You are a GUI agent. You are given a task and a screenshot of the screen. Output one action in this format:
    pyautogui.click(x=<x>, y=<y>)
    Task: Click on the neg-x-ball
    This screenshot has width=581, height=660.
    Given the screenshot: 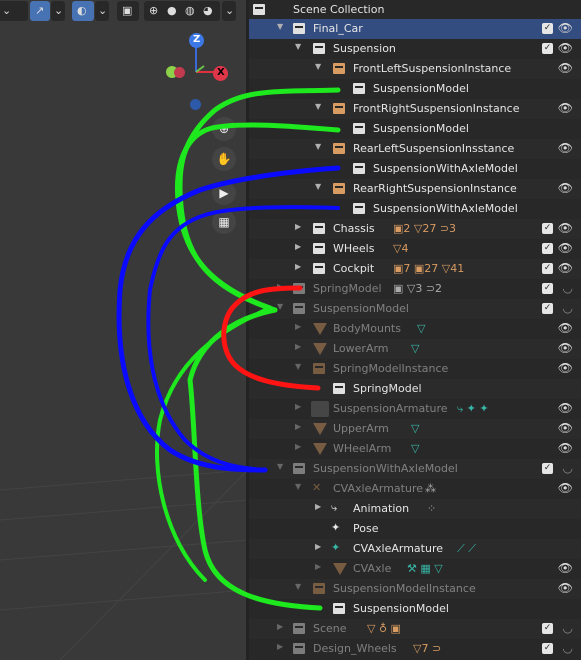 What is the action you would take?
    pyautogui.click(x=179, y=72)
    